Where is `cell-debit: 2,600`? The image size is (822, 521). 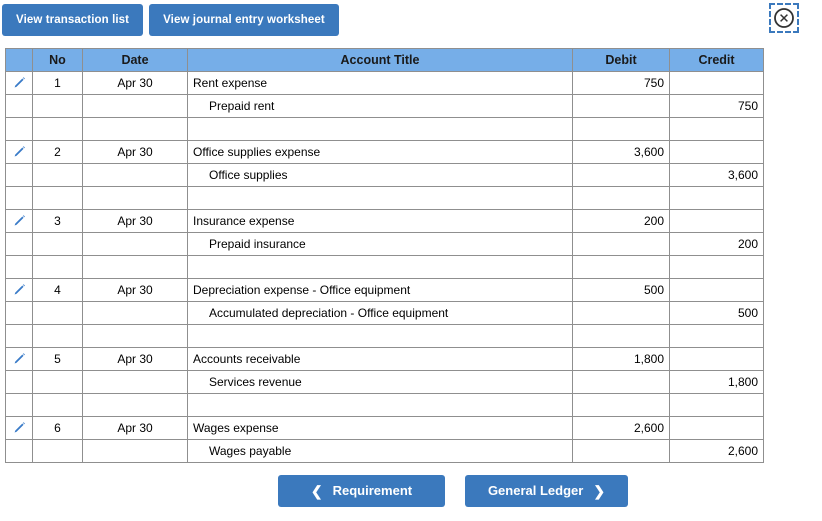
cell-debit: 2,600 is located at coordinates (621, 428).